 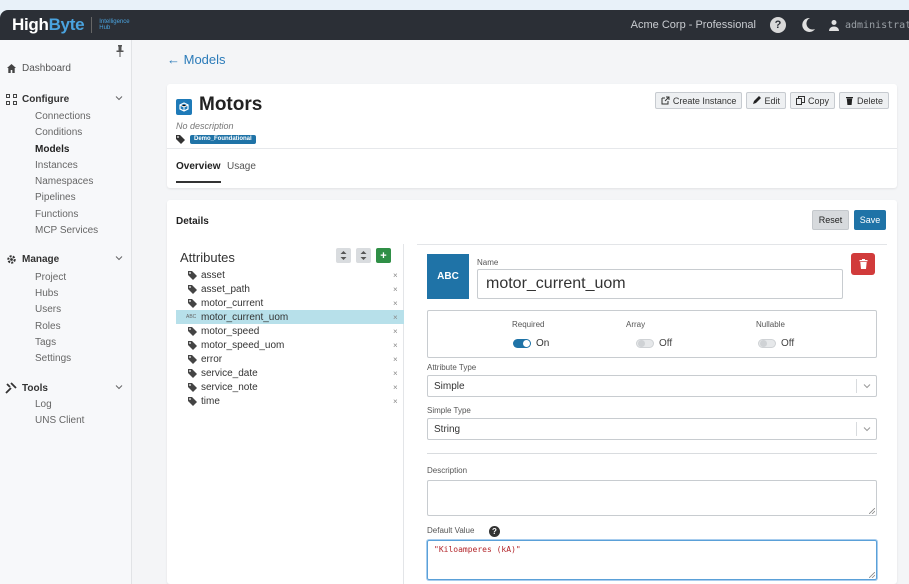 I want to click on sidebar-section-manage: Manage, so click(x=66, y=259).